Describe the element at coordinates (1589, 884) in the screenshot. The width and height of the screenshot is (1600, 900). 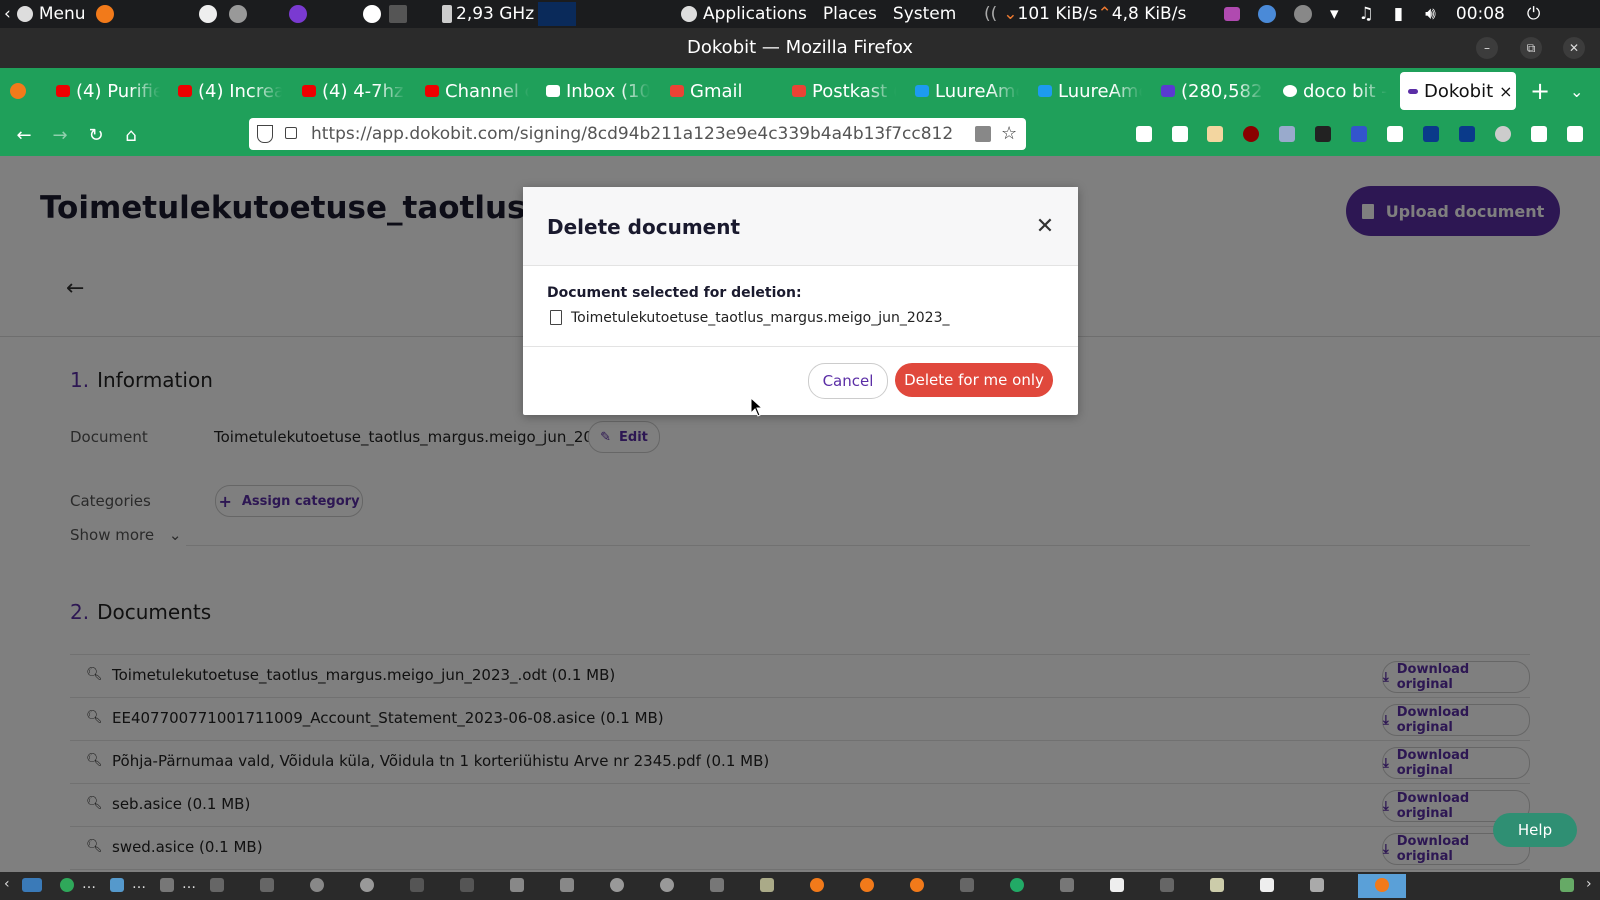
I see `chevron-right-icon: ›` at that location.